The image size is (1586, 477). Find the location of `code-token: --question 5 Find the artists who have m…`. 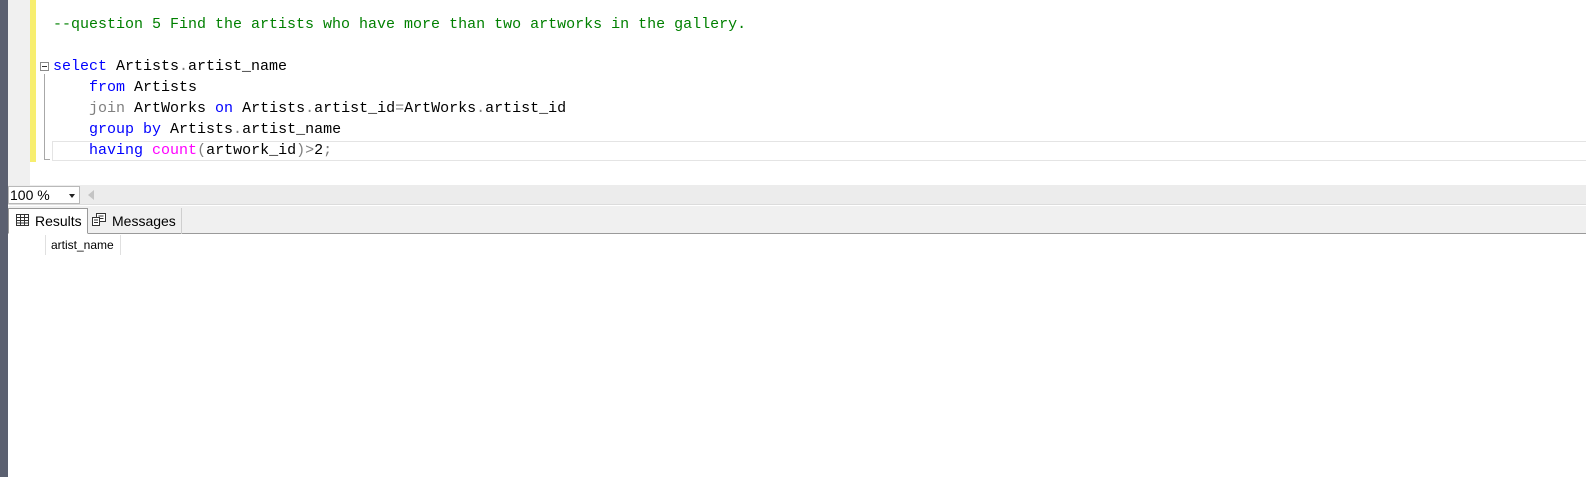

code-token: --question 5 Find the artists who have m… is located at coordinates (400, 24).